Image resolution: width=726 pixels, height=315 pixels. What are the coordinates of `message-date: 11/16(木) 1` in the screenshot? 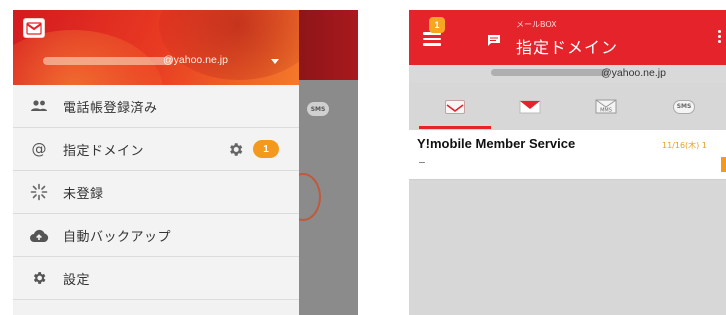 It's located at (684, 145).